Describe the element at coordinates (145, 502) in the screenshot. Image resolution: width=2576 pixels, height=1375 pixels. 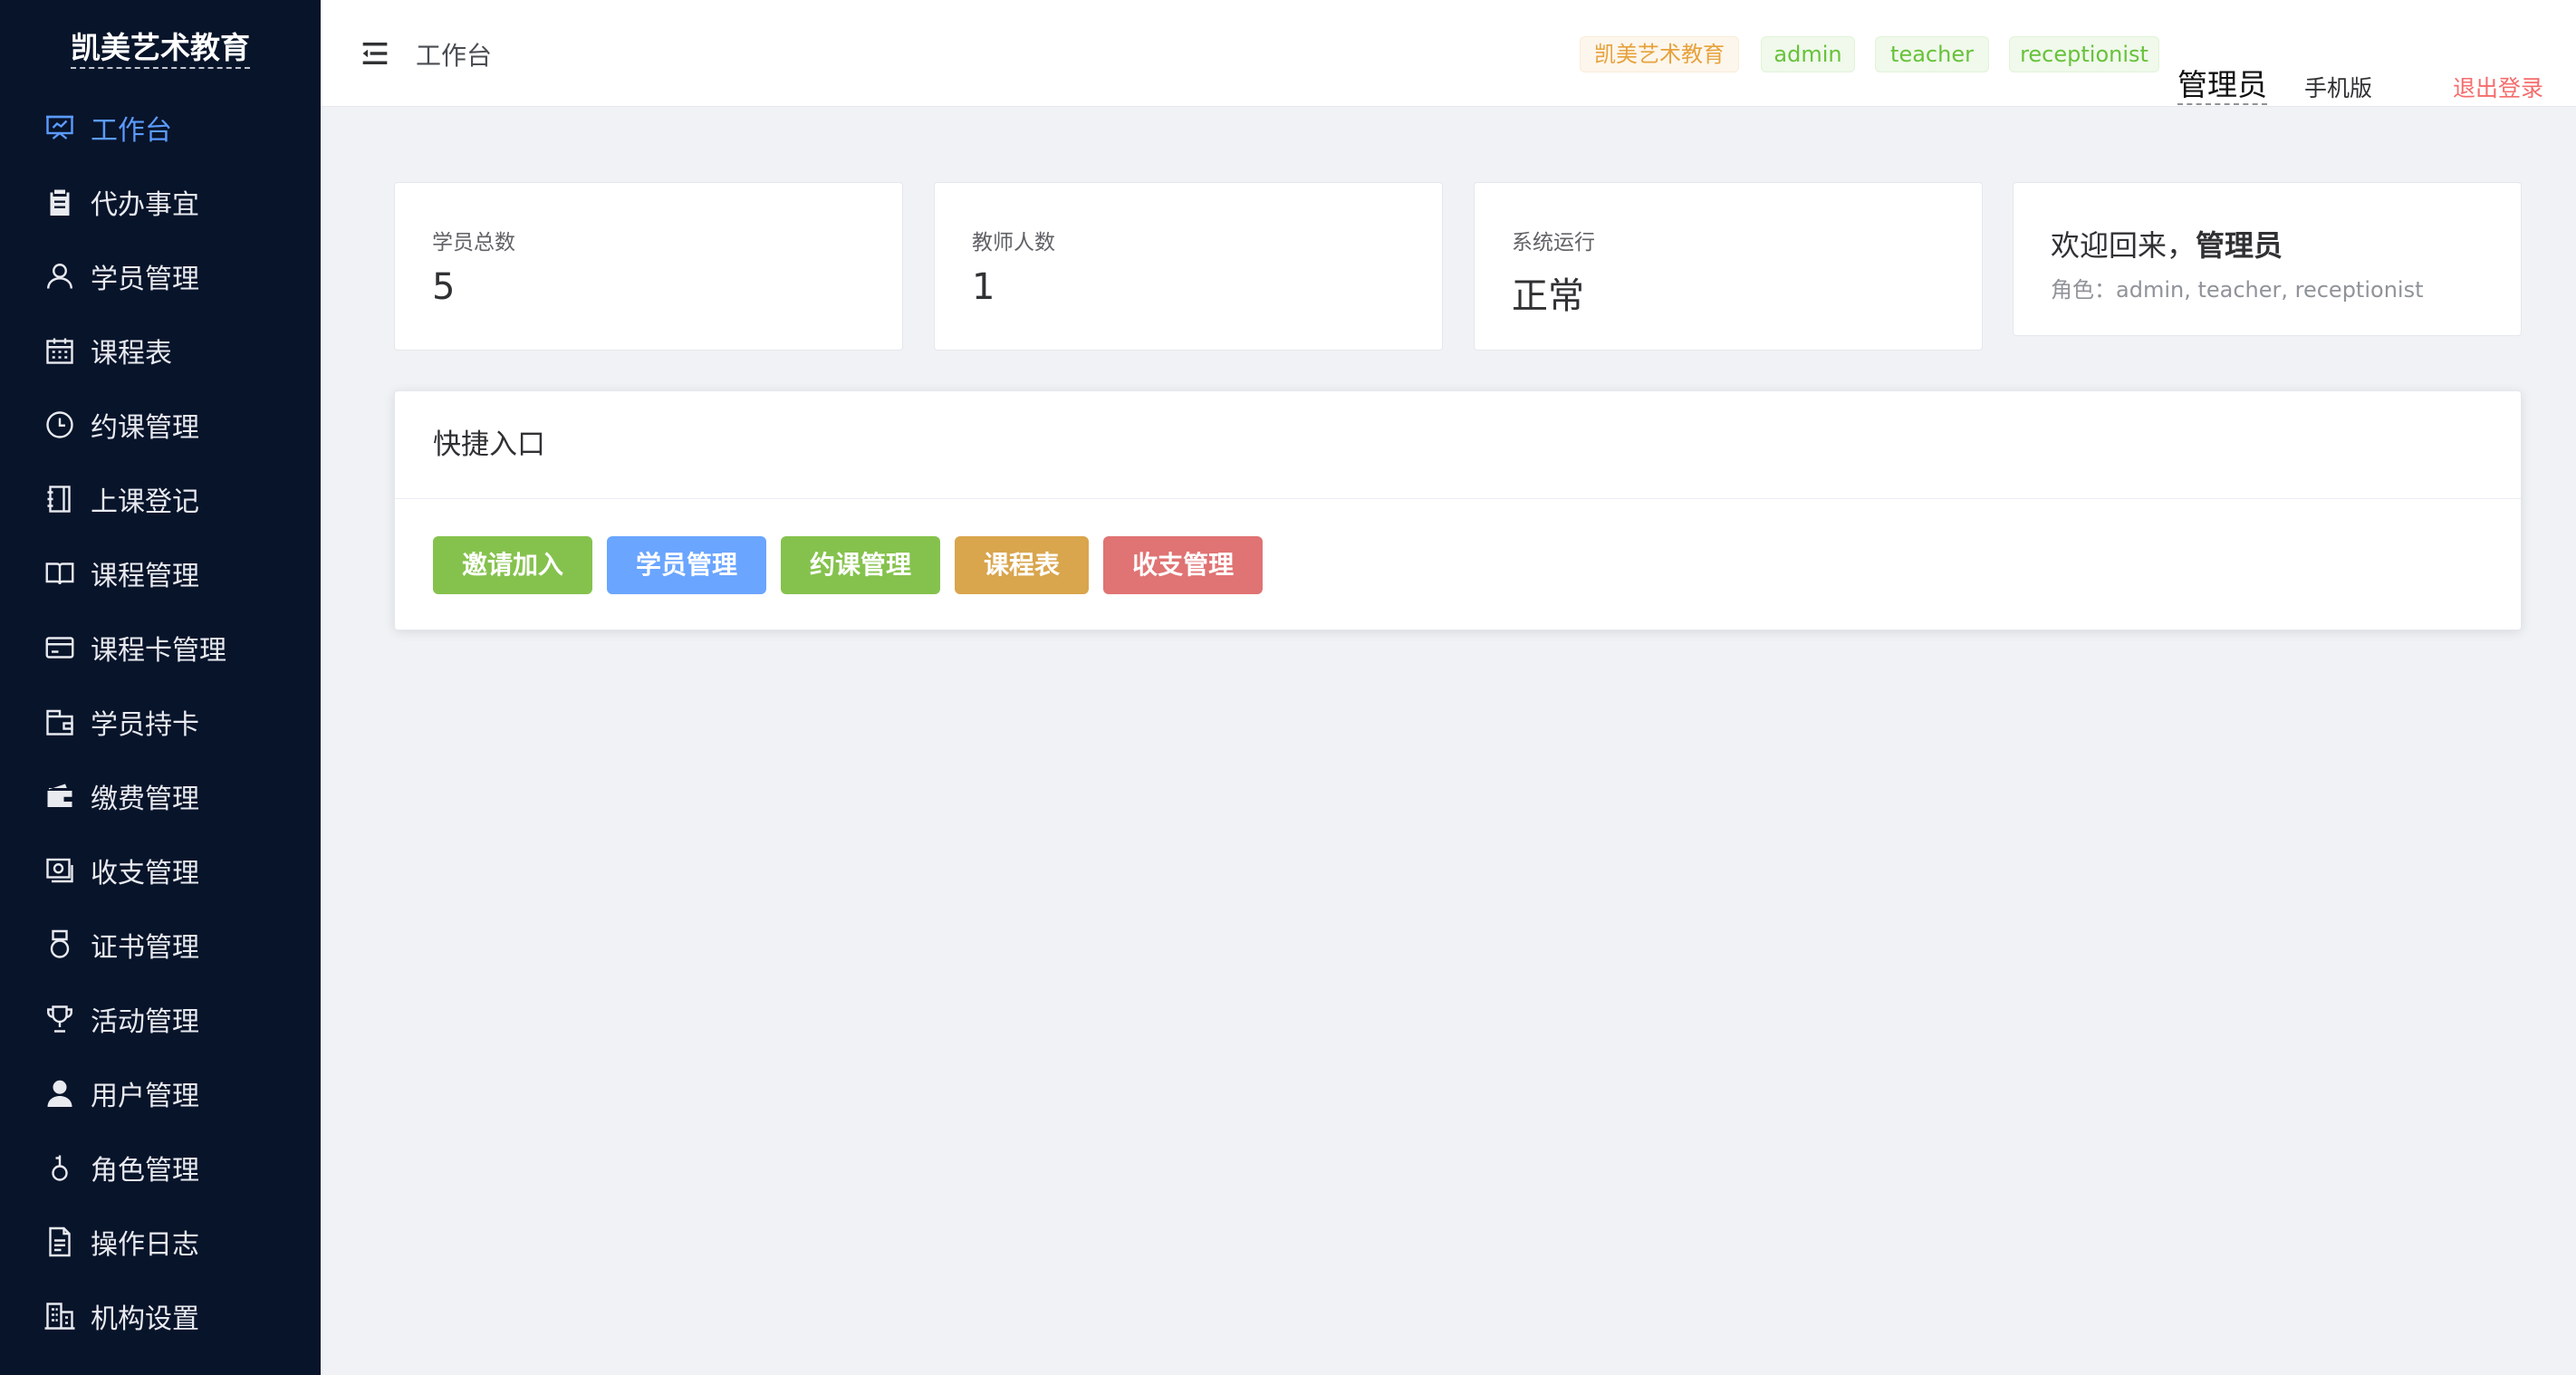
I see `sidebar-item-label: 上课登记` at that location.